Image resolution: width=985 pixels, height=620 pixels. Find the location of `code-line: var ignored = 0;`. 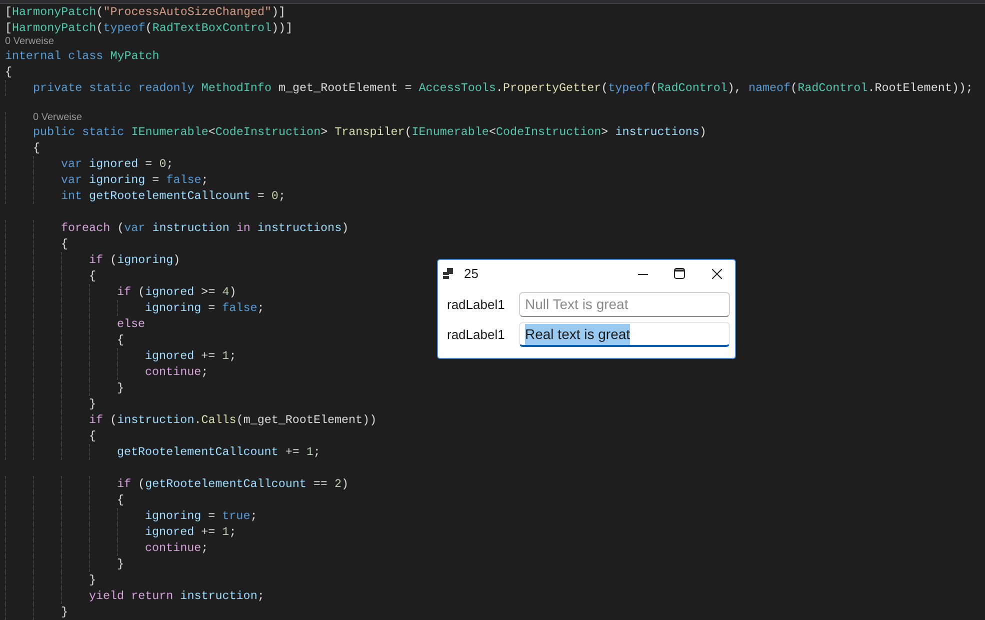

code-line: var ignored = 0; is located at coordinates (117, 164).